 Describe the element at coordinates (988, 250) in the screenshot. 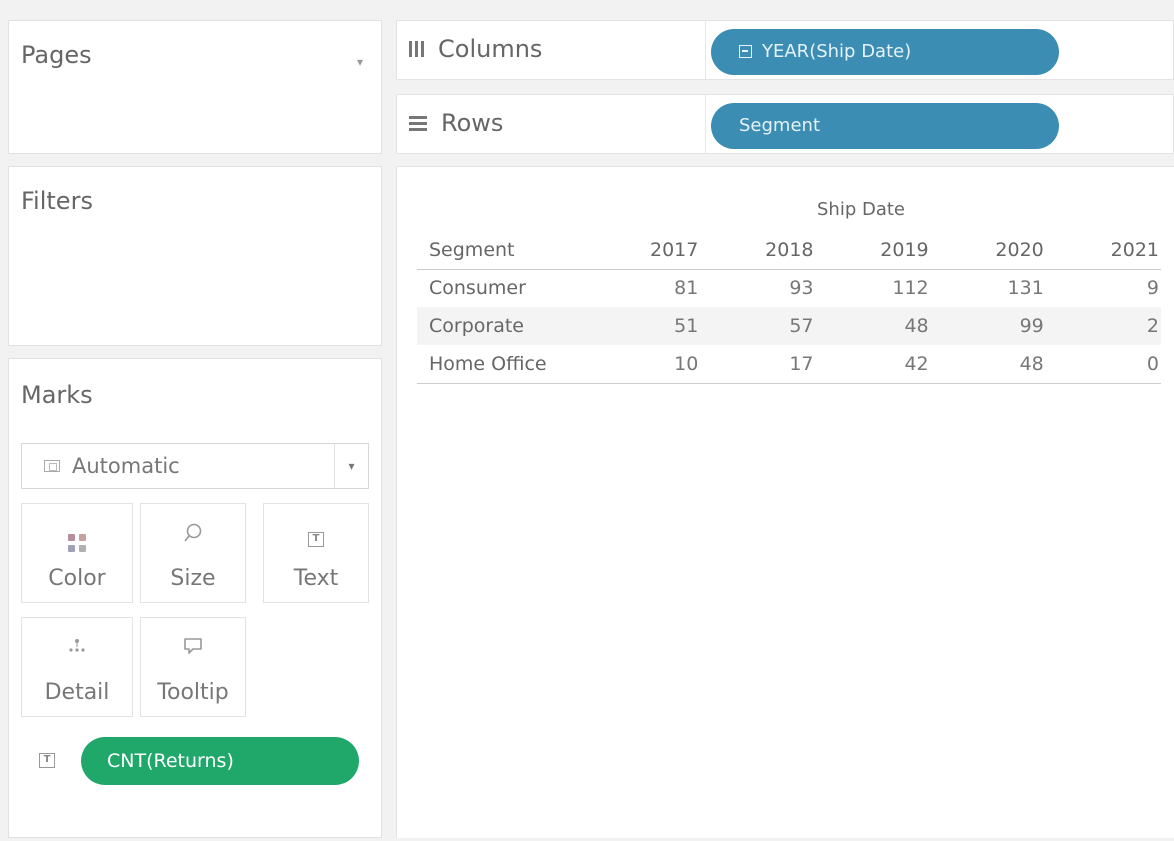

I see `year-header: 2020` at that location.